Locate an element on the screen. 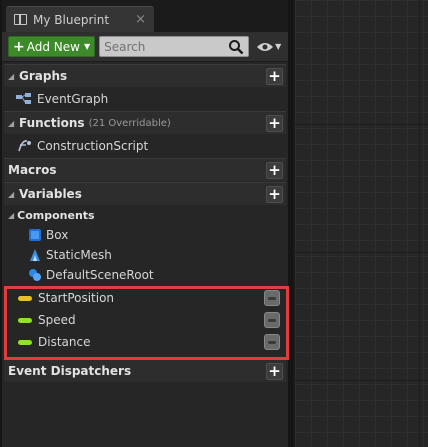  static-mesh-icon is located at coordinates (35, 255).